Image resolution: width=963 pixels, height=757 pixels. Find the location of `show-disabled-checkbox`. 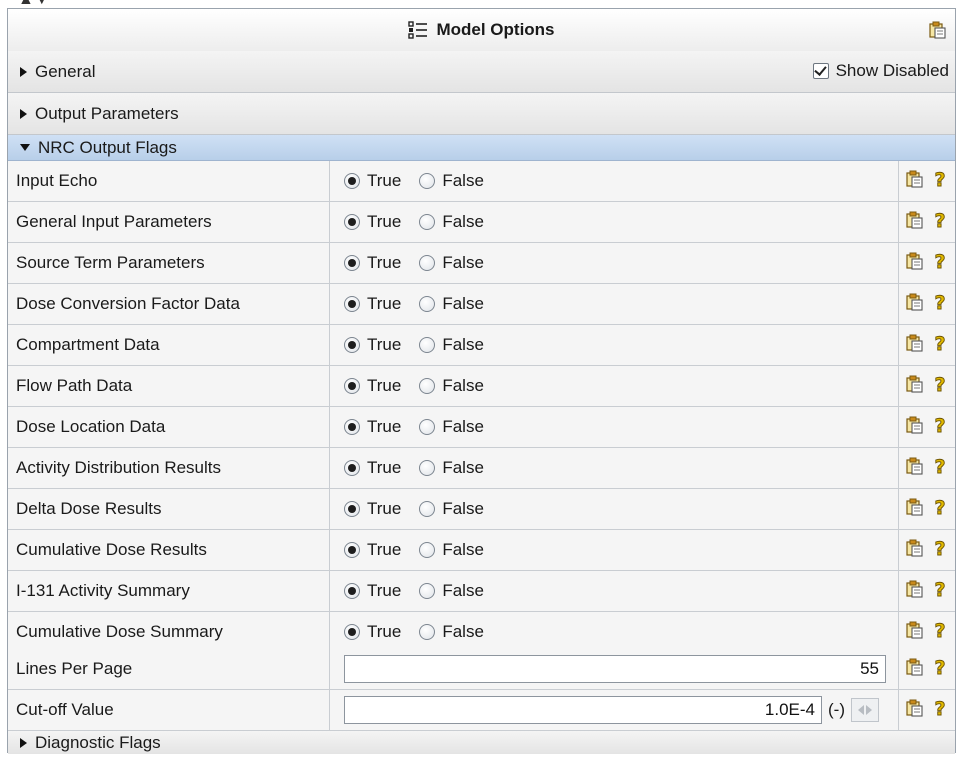

show-disabled-checkbox is located at coordinates (820, 71).